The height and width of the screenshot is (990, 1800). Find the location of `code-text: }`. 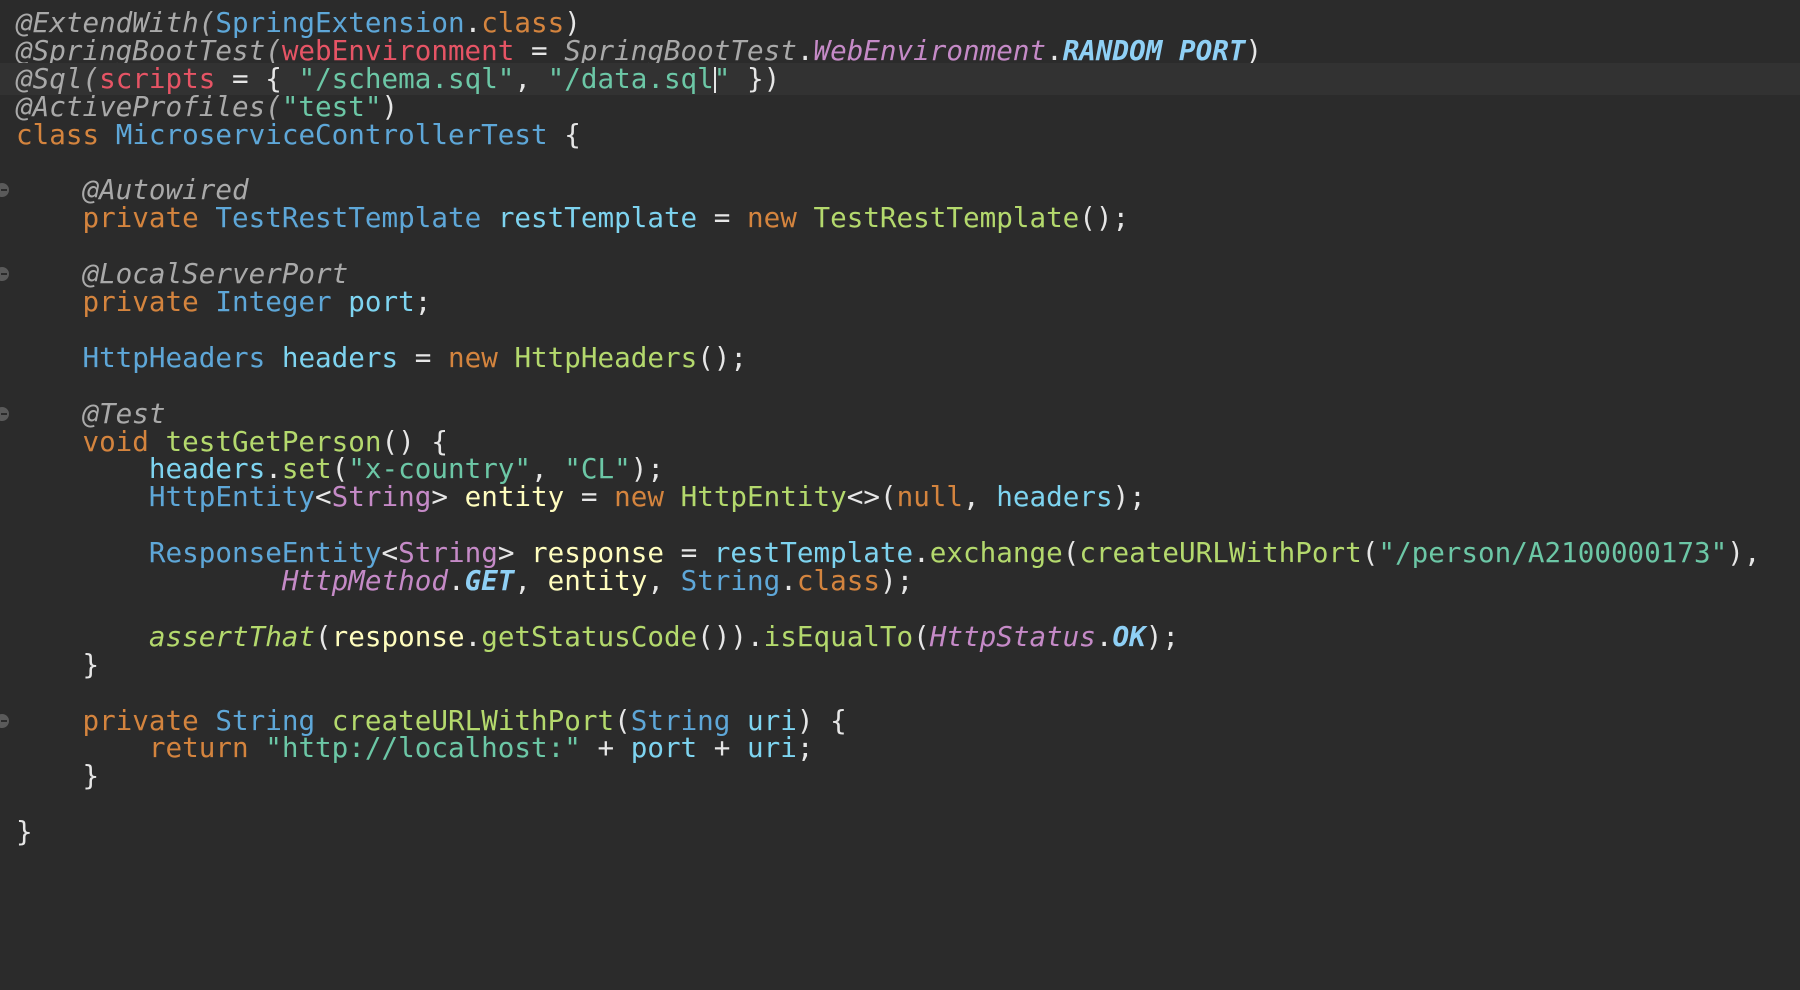

code-text: } is located at coordinates (24, 832).